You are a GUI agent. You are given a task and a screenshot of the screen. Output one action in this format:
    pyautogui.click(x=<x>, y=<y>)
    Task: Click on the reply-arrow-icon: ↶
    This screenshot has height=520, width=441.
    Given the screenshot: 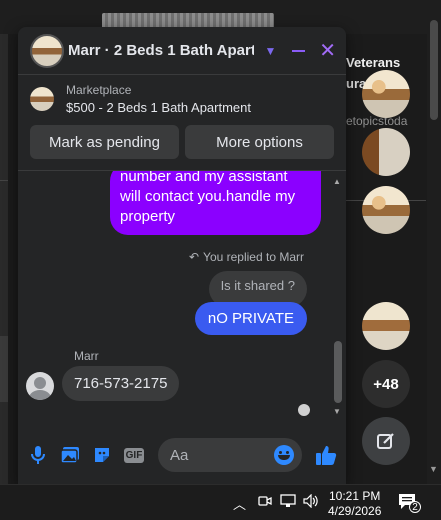 What is the action you would take?
    pyautogui.click(x=194, y=257)
    